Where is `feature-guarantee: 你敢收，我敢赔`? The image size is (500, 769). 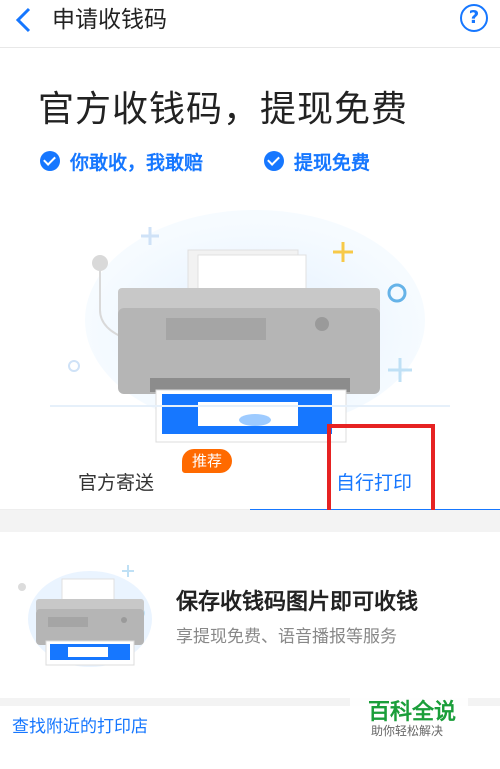 feature-guarantee: 你敢收，我敢赔 is located at coordinates (121, 161).